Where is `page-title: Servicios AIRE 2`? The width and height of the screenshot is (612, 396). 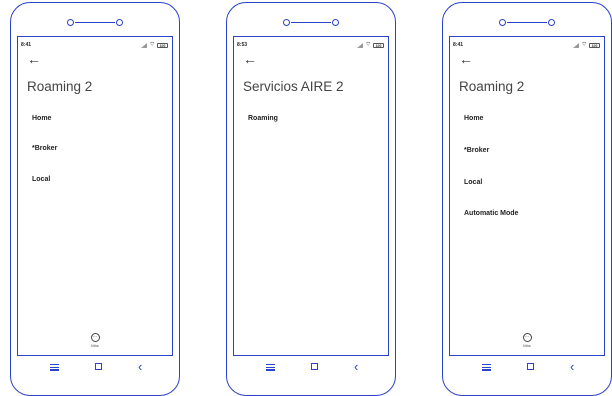 page-title: Servicios AIRE 2 is located at coordinates (293, 86).